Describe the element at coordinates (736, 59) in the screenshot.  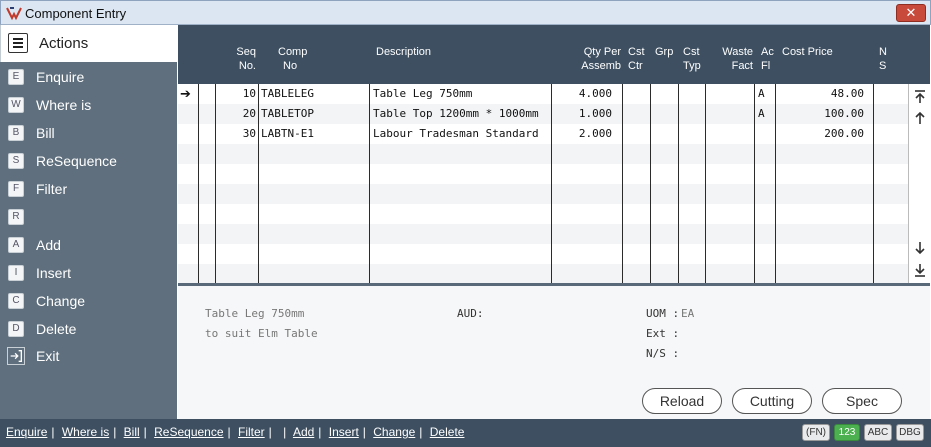
I see `col-header-waste-fact: Waste Fact` at that location.